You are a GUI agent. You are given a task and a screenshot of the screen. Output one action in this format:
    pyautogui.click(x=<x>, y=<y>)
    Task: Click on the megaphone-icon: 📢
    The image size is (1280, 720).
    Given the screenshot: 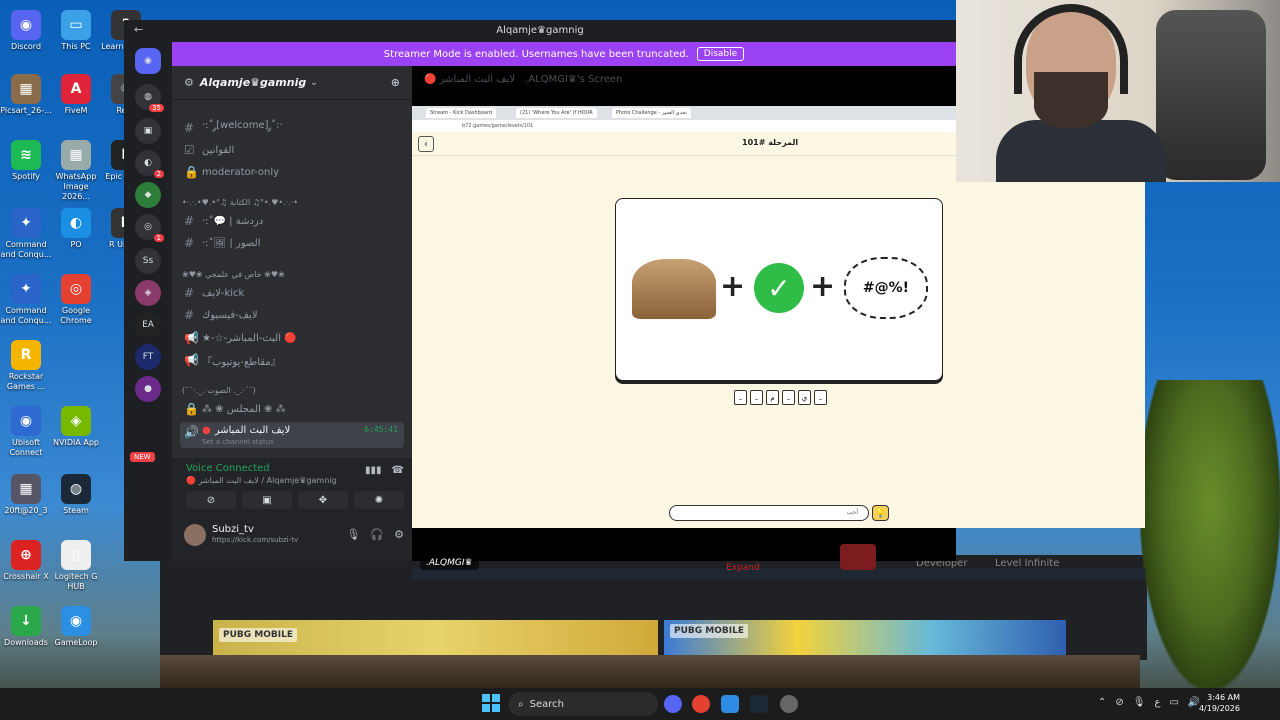 What is the action you would take?
    pyautogui.click(x=191, y=338)
    